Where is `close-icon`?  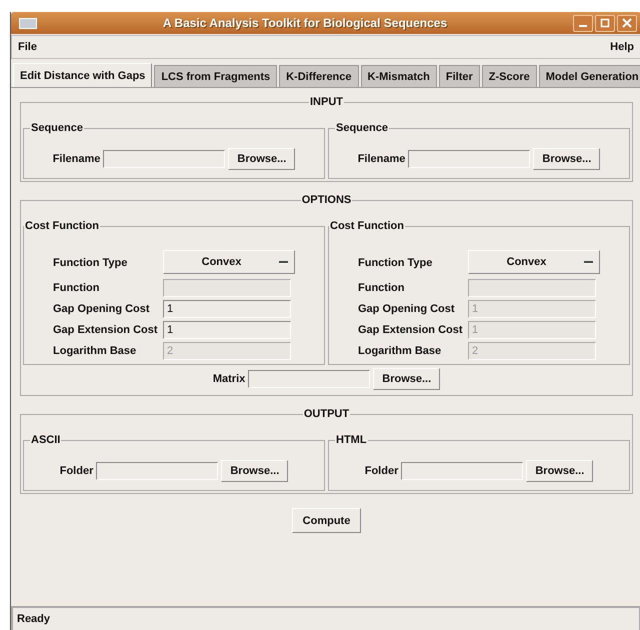 close-icon is located at coordinates (627, 23).